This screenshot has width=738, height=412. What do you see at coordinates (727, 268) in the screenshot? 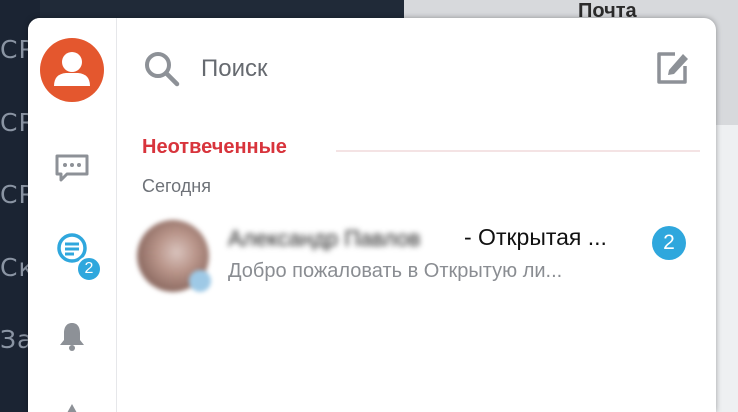
I see `background-right-content` at bounding box center [727, 268].